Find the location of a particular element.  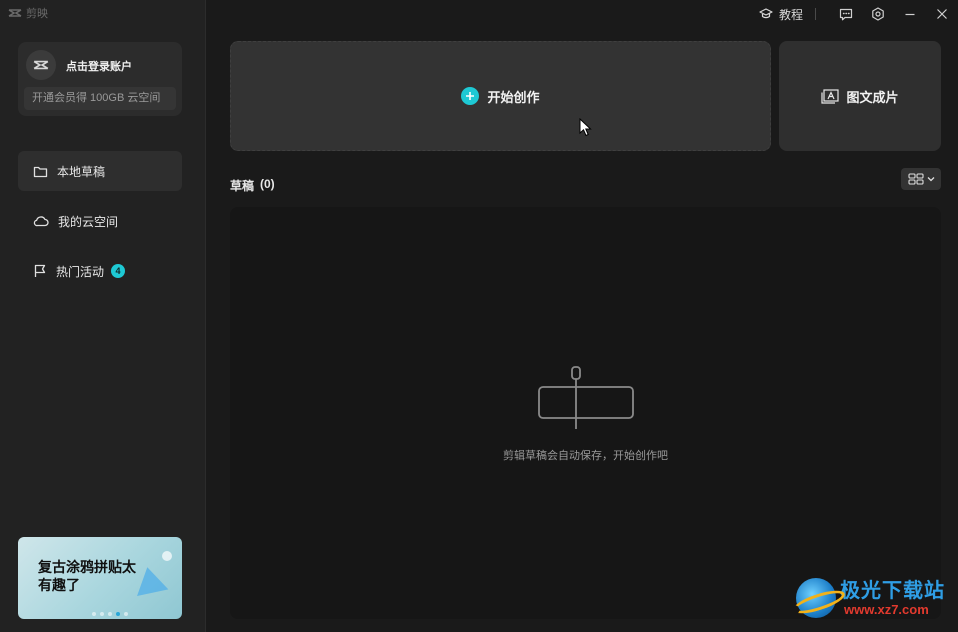

watermark-url: www.xz7.com is located at coordinates (886, 609).